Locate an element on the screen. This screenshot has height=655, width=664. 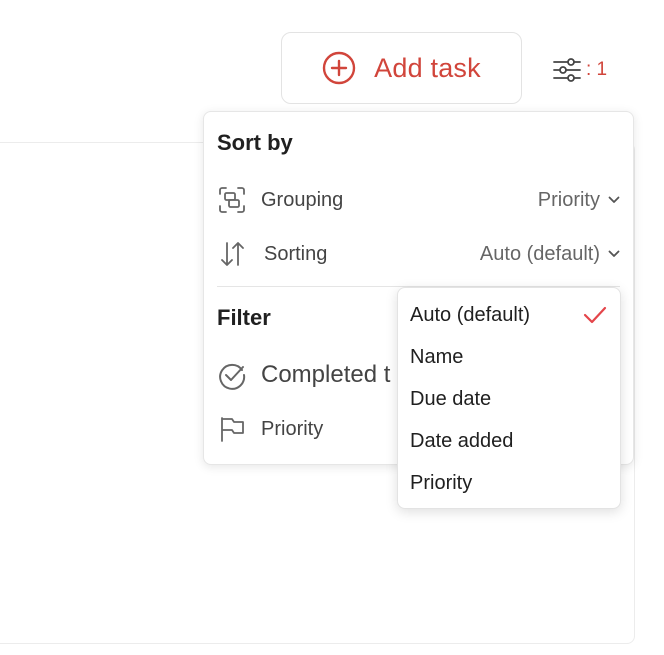
add-circle-icon is located at coordinates (339, 68).